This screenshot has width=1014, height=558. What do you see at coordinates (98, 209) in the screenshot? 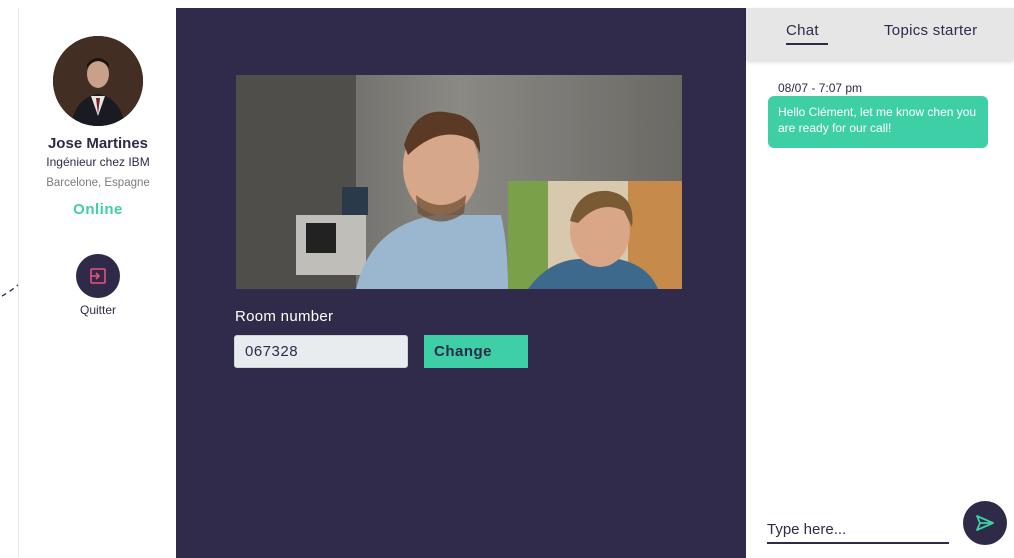
I see `status-label: Online` at bounding box center [98, 209].